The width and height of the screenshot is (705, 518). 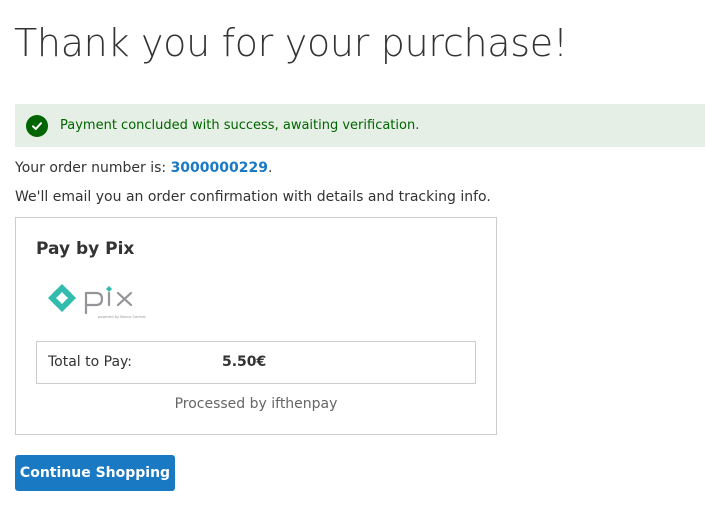 I want to click on order-number-suffix: ., so click(x=270, y=168).